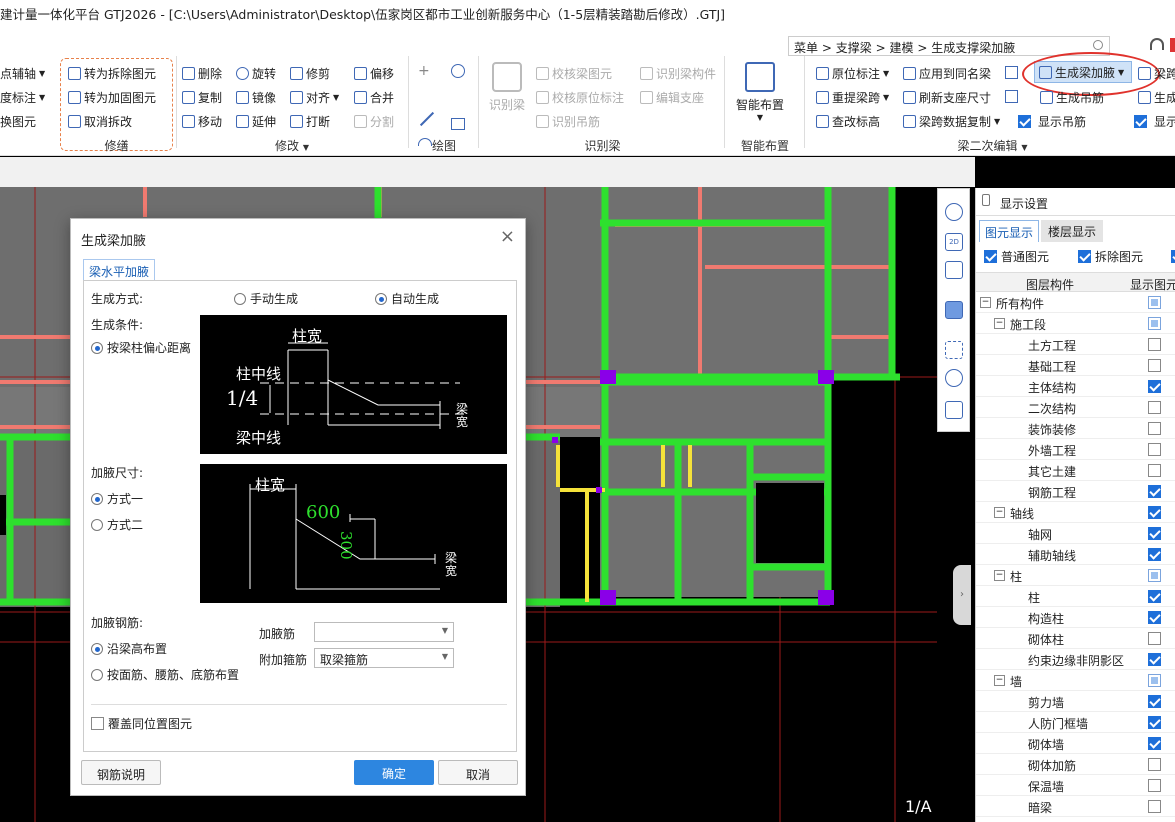 The height and width of the screenshot is (822, 1175). What do you see at coordinates (141, 723) in the screenshot?
I see `overwrite-checkbox-row: 覆盖同位置图元` at bounding box center [141, 723].